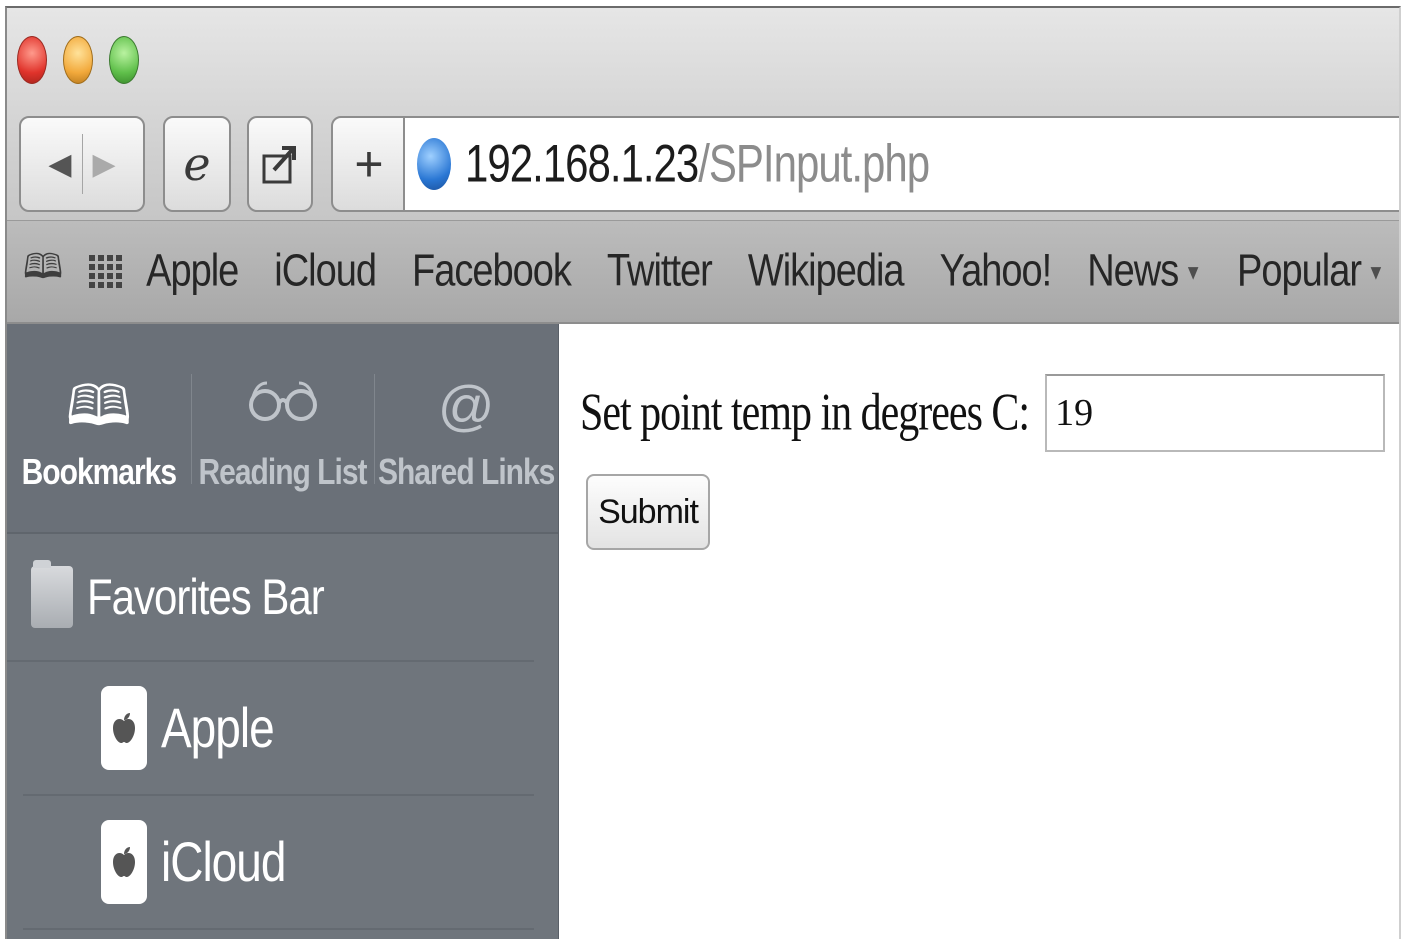 Image resolution: width=1405 pixels, height=939 pixels. I want to click on add-bookmark-button: +, so click(369, 164).